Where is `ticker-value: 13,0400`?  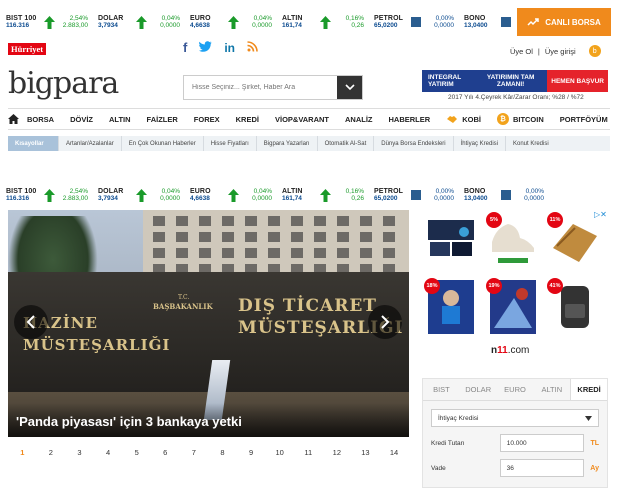
ticker-value: 13,0400 is located at coordinates (476, 25).